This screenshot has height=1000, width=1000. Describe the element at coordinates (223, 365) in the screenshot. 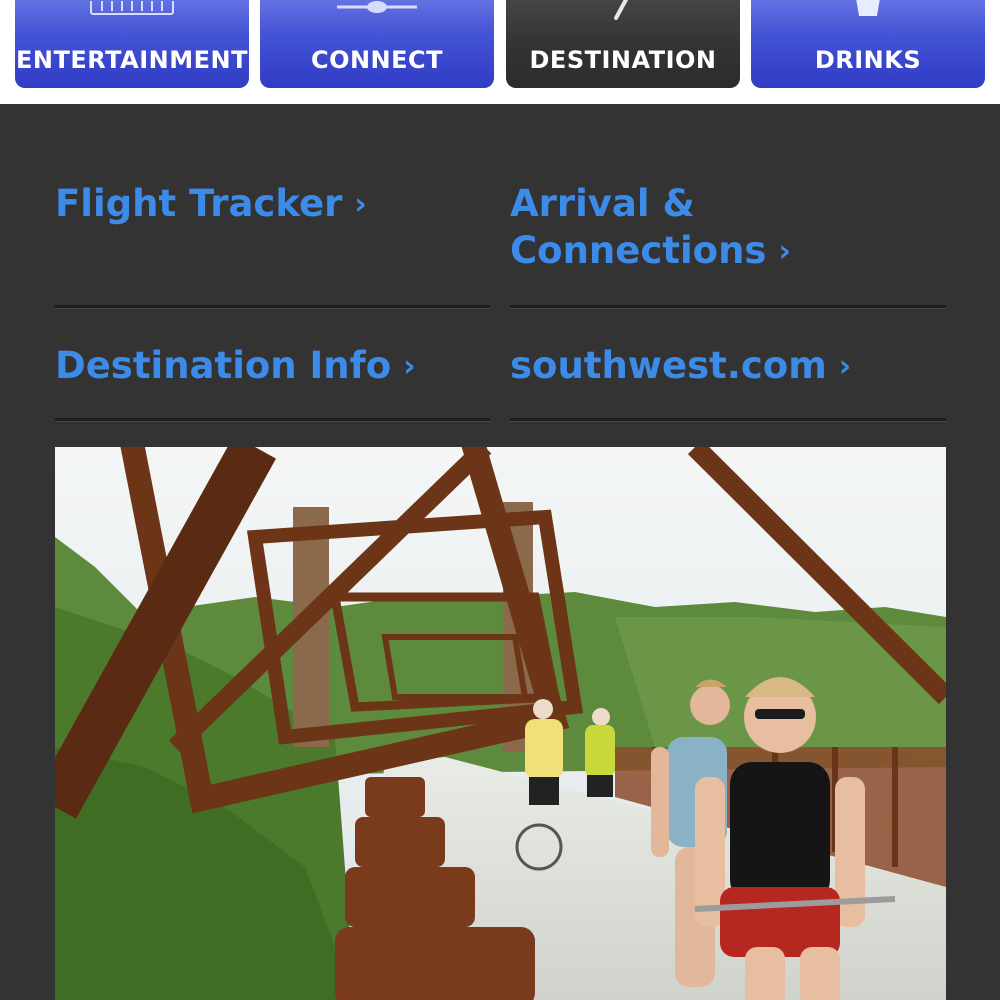

I see `destination-info-label: Destination Info` at that location.